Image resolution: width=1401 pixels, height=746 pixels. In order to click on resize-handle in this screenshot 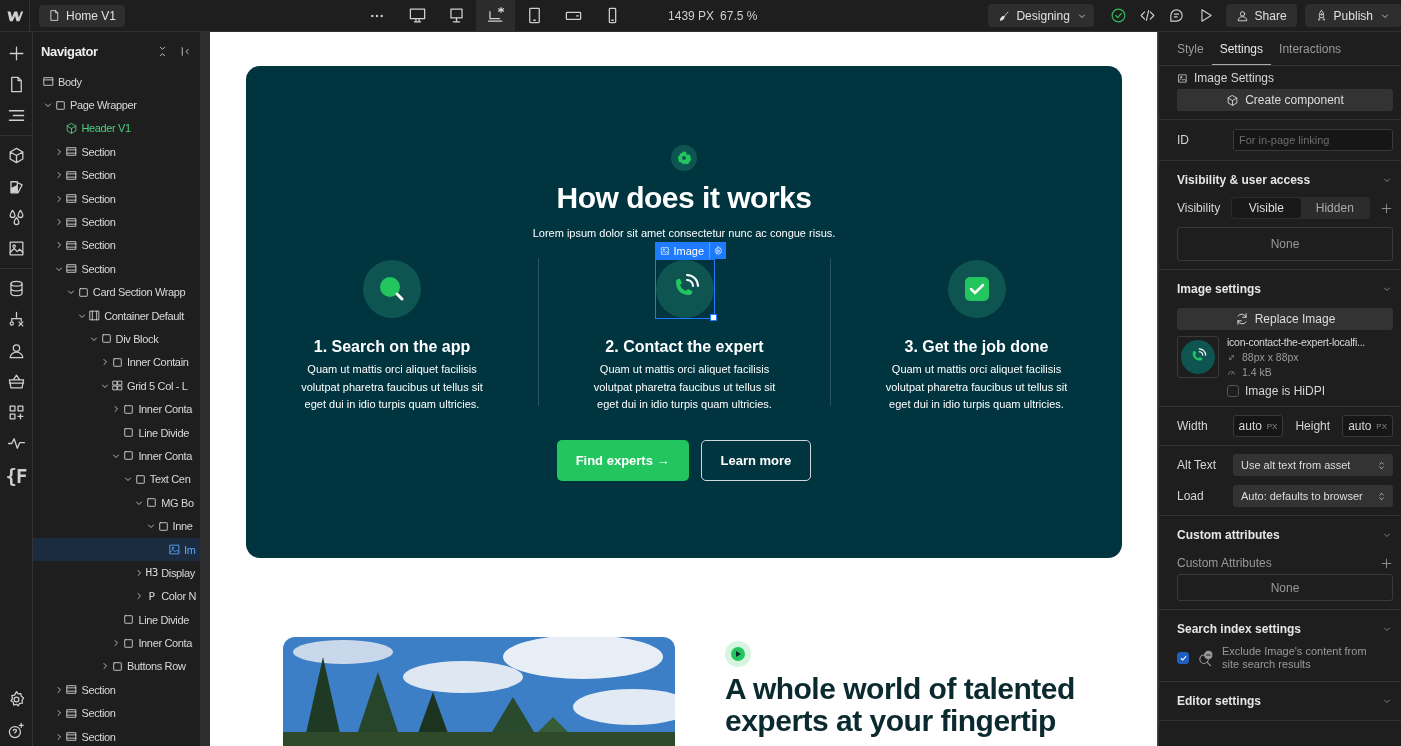, I will do `click(713, 317)`.